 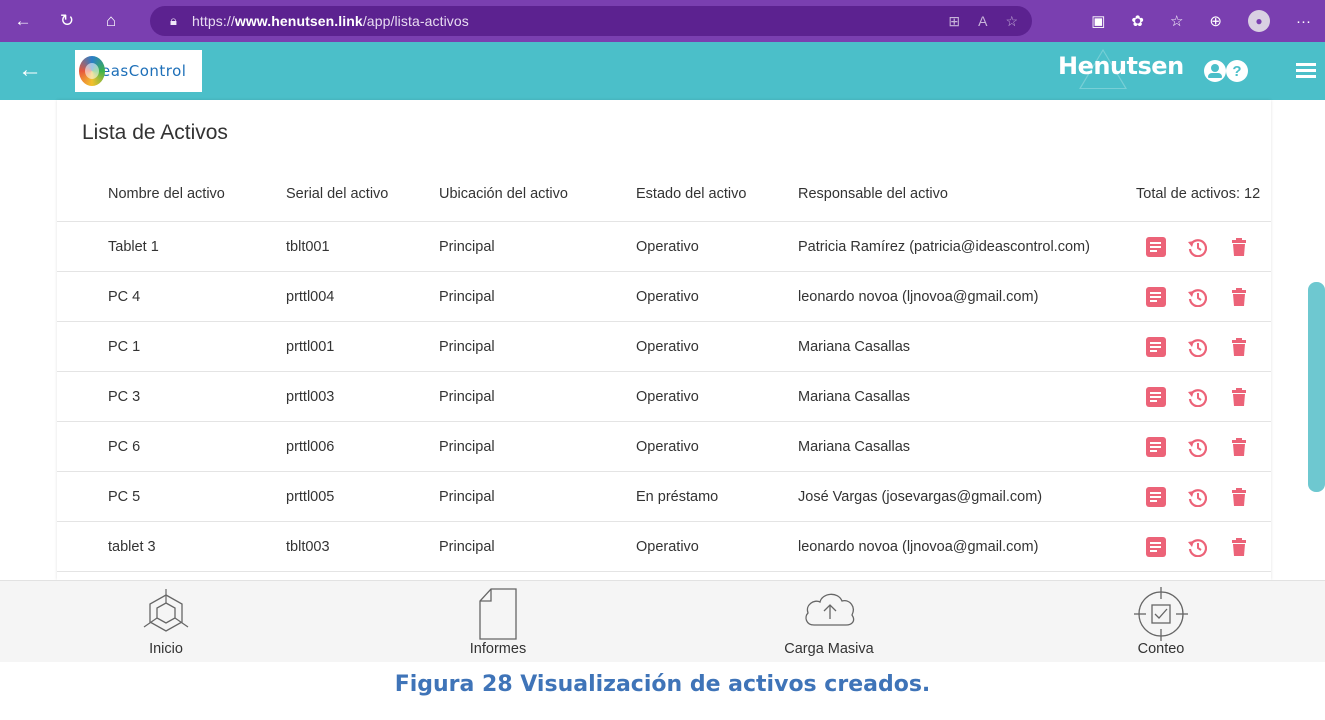 I want to click on nav-item-conteo: Conteo, so click(x=1161, y=622).